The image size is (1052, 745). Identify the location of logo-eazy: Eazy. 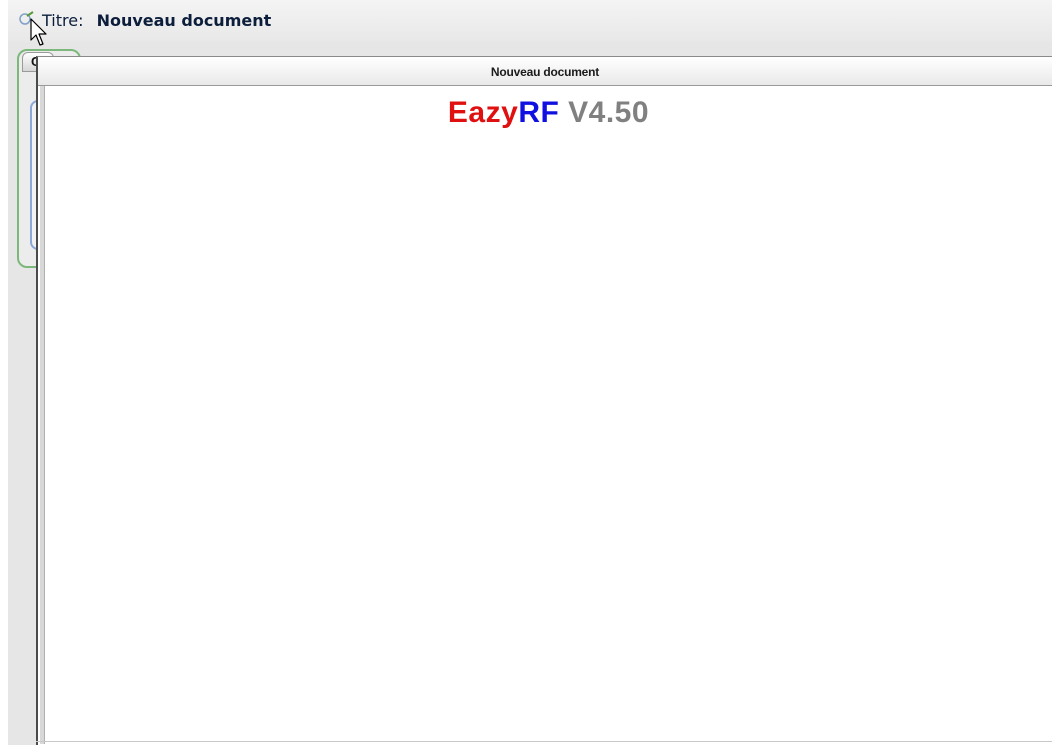
(483, 112).